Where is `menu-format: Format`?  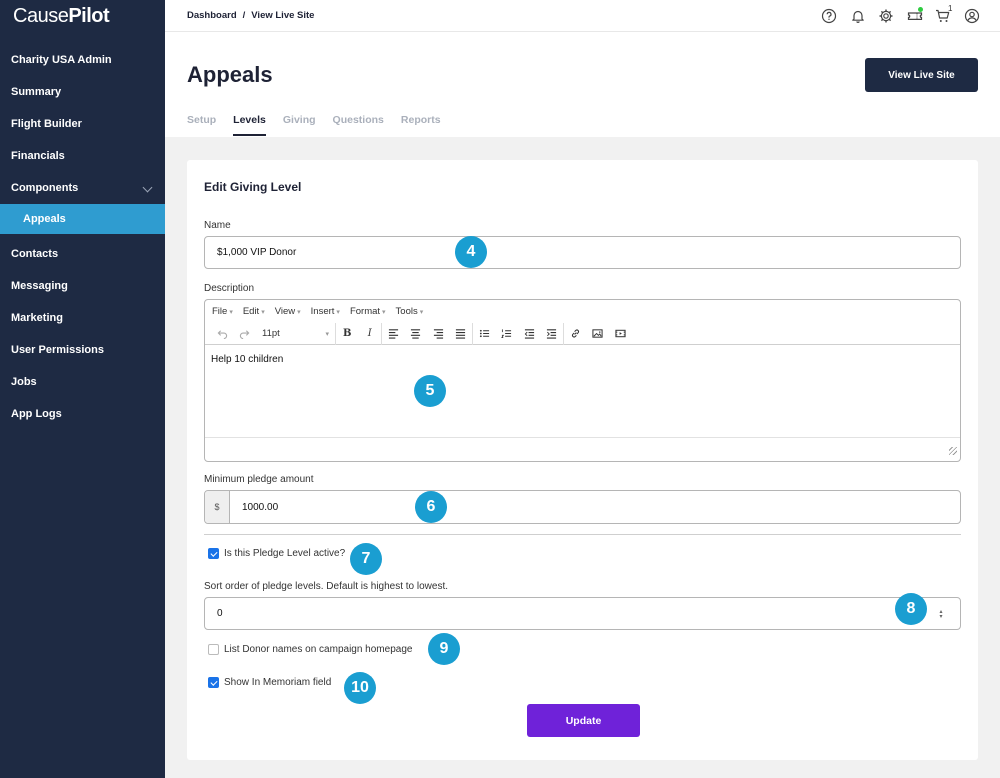
menu-format: Format is located at coordinates (368, 311).